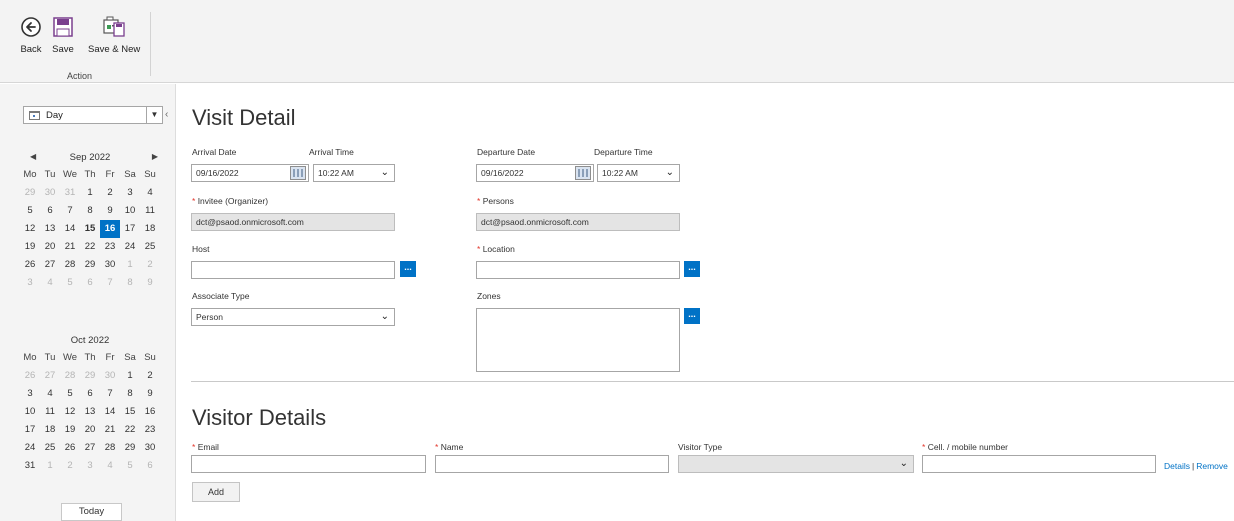  Describe the element at coordinates (33, 156) in the screenshot. I see `prev-month-icon: ◀` at that location.